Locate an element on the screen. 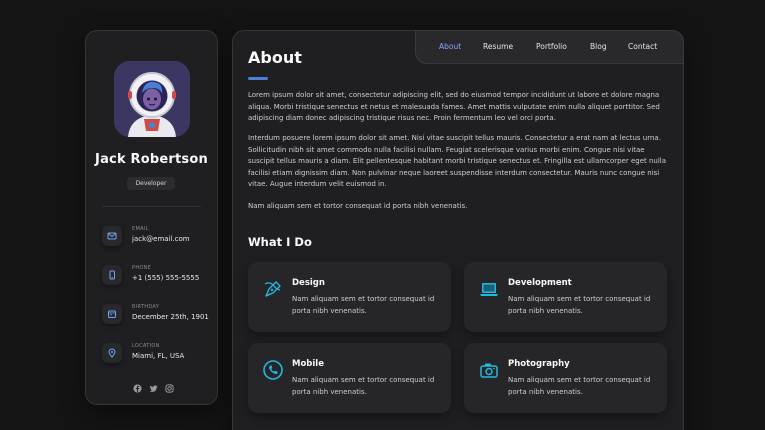 The image size is (765, 430). avatar is located at coordinates (152, 99).